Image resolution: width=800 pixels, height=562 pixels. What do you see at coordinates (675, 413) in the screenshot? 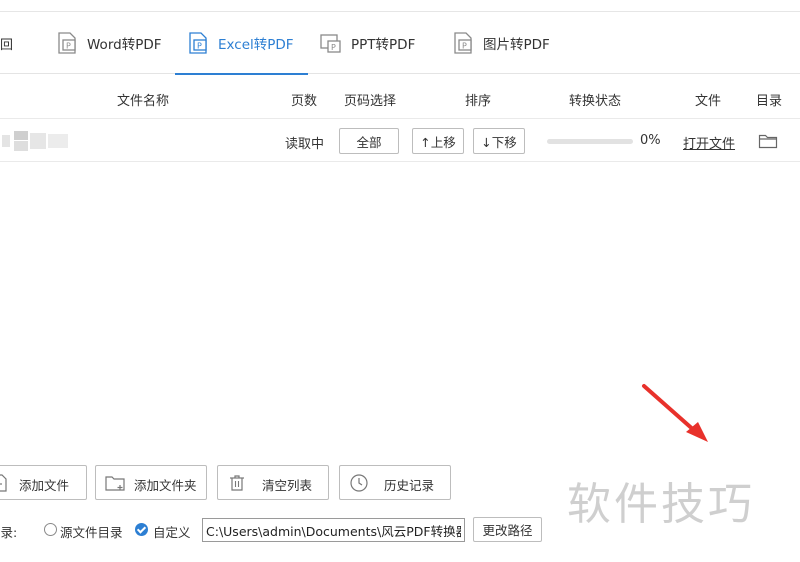
I see `red-arrow-annotation` at bounding box center [675, 413].